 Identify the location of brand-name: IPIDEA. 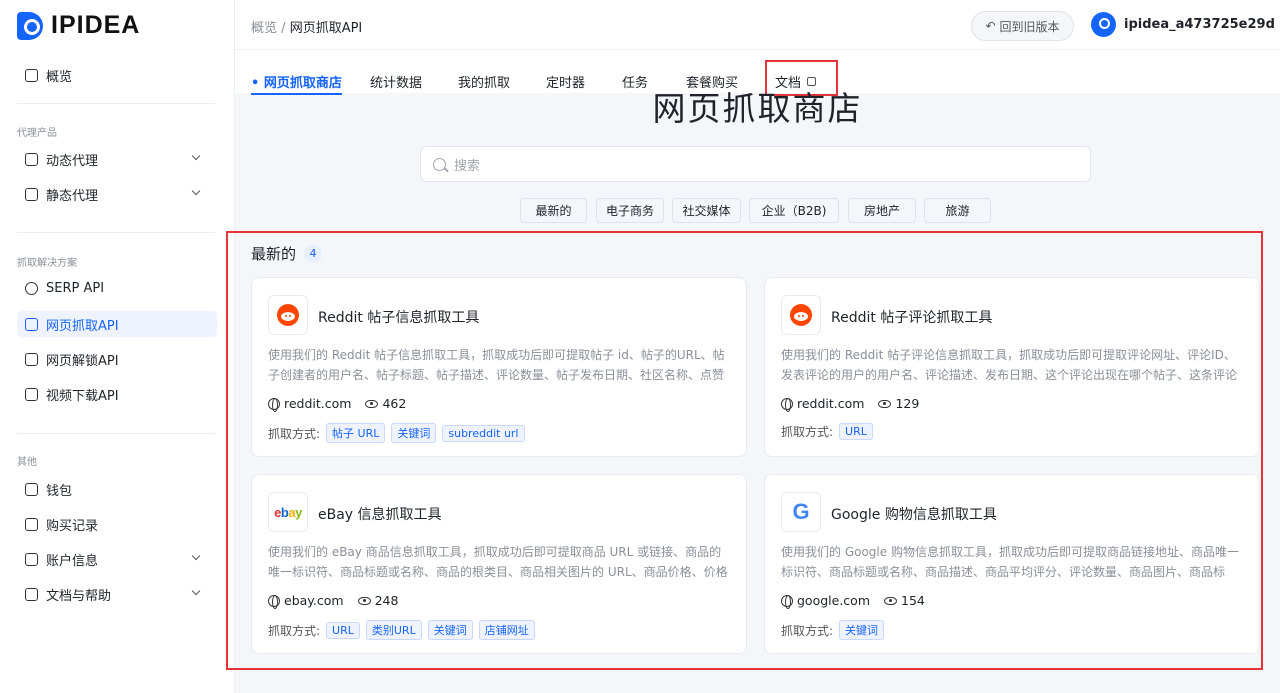
(96, 25).